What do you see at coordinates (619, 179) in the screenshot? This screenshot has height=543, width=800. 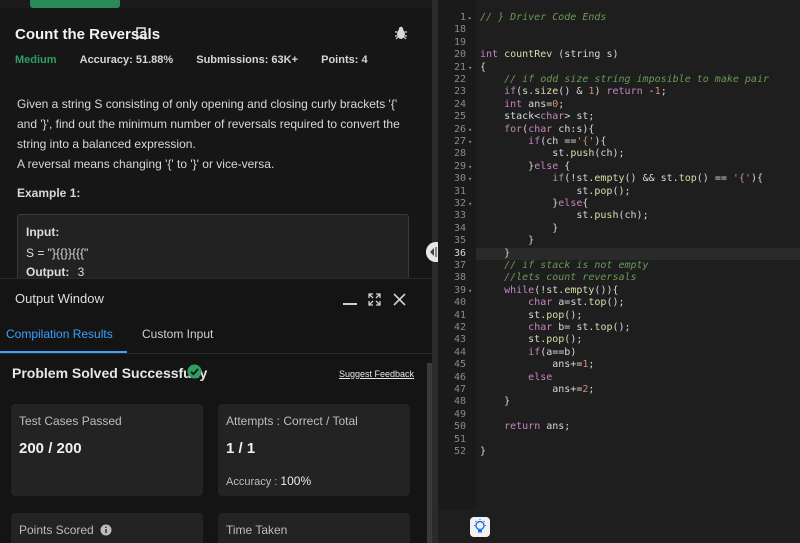 I see `code-line: 30 ▾ if(!st.empty() && st.top() == '{'){` at bounding box center [619, 179].